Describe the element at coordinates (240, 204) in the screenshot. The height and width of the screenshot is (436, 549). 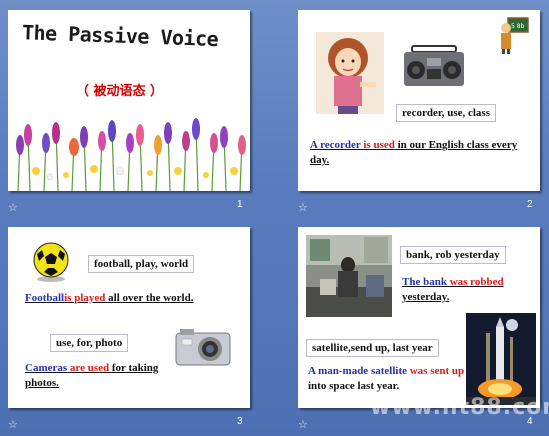
I see `slide-1-number: 1` at that location.